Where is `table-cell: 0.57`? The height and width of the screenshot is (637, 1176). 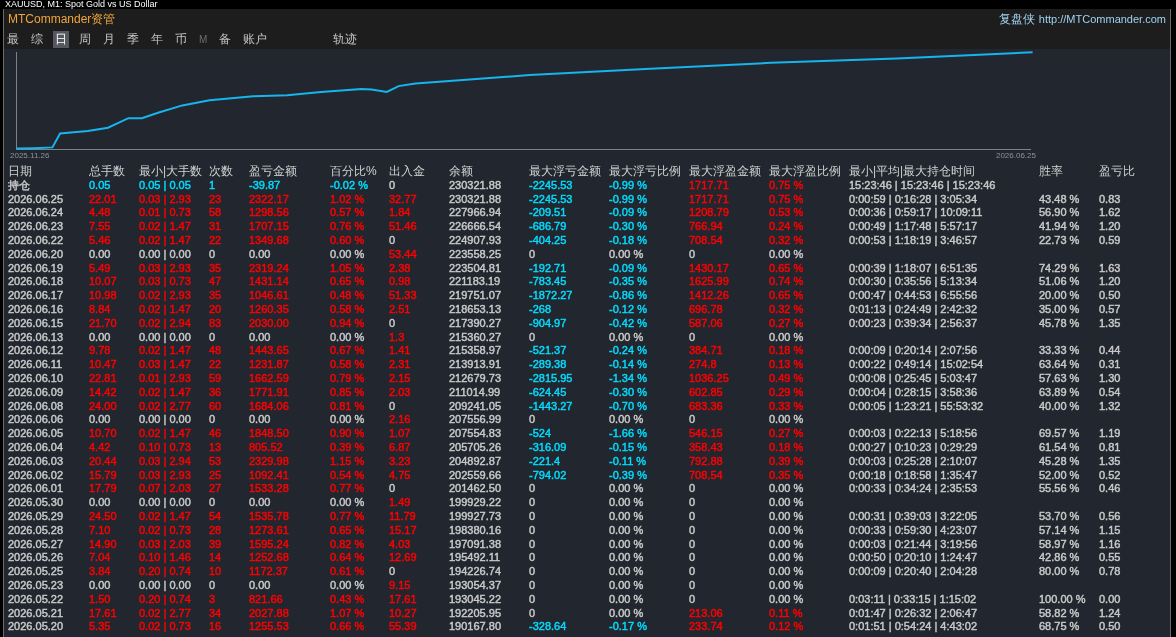
table-cell: 0.57 is located at coordinates (1110, 309).